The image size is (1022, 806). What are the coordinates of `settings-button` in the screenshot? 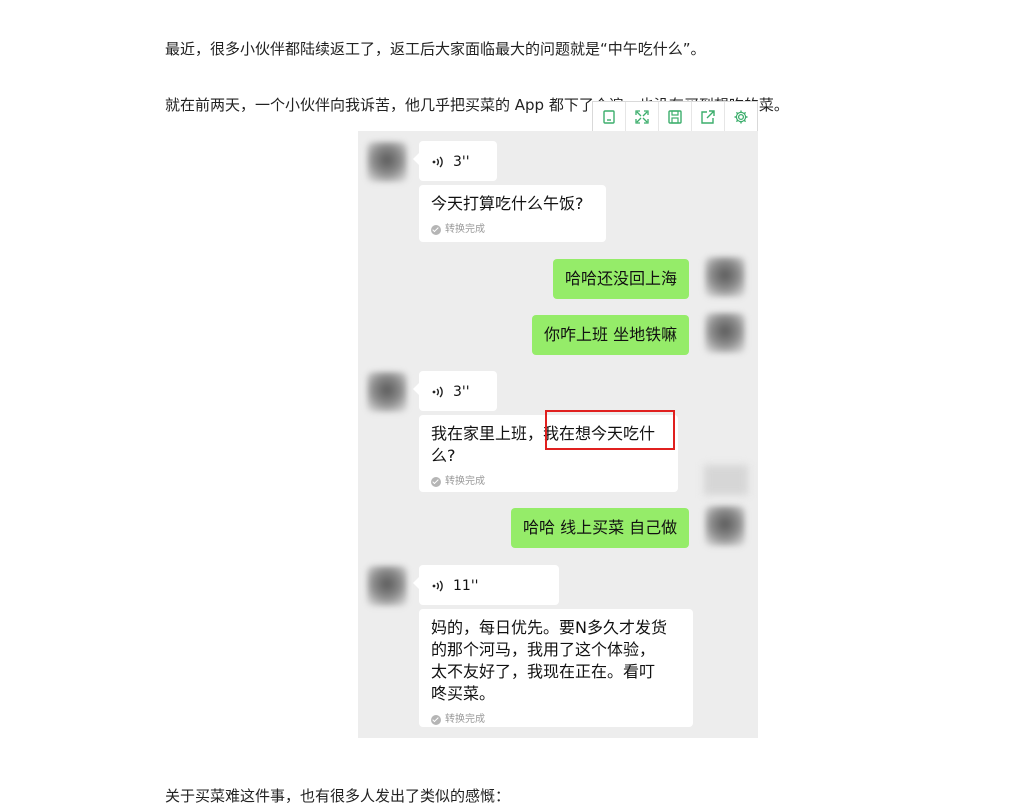 It's located at (741, 117).